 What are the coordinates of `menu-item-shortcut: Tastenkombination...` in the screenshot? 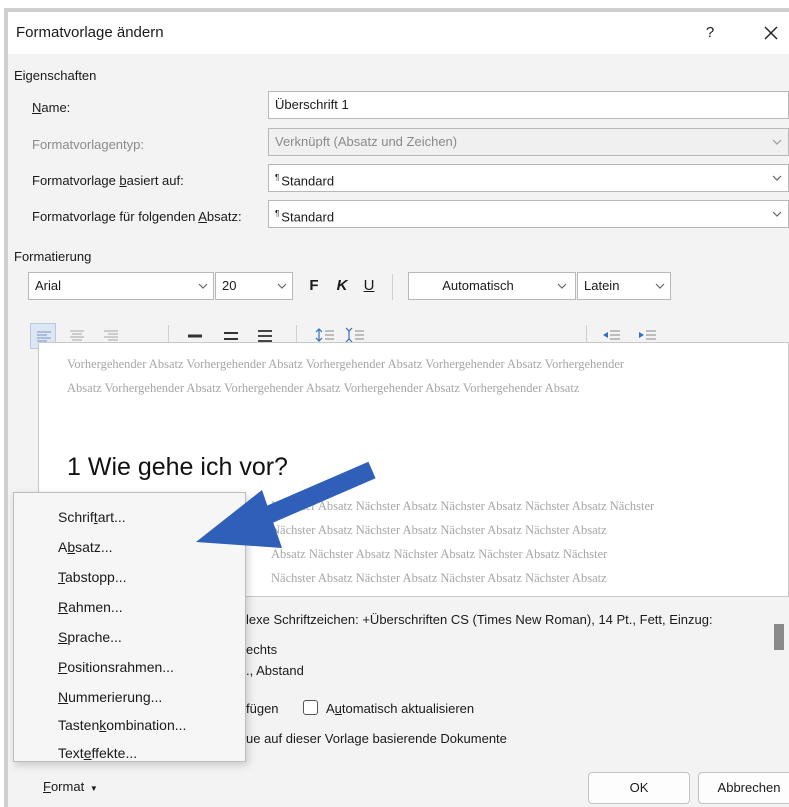 It's located at (122, 725).